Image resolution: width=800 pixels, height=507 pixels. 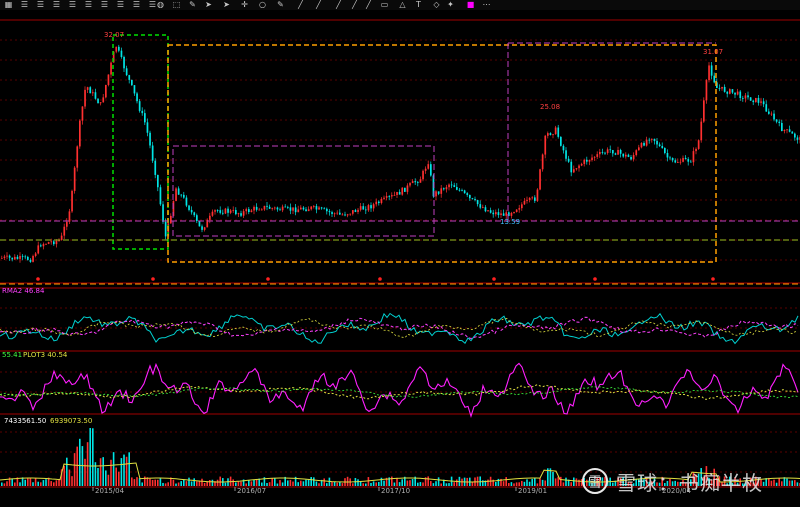 I want to click on triangle-icon: △, so click(x=402, y=5).